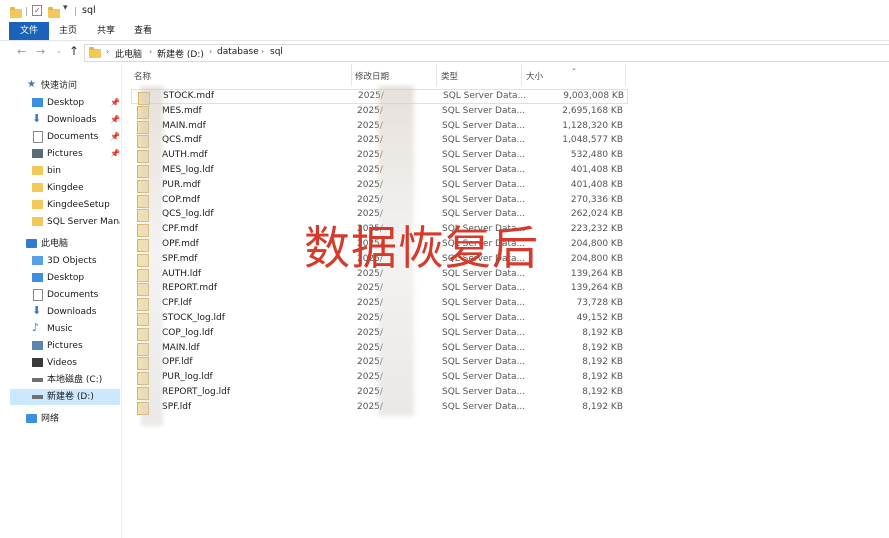 This screenshot has height=538, width=889. Describe the element at coordinates (188, 214) in the screenshot. I see `file-name: QCS_log.ldf` at that location.